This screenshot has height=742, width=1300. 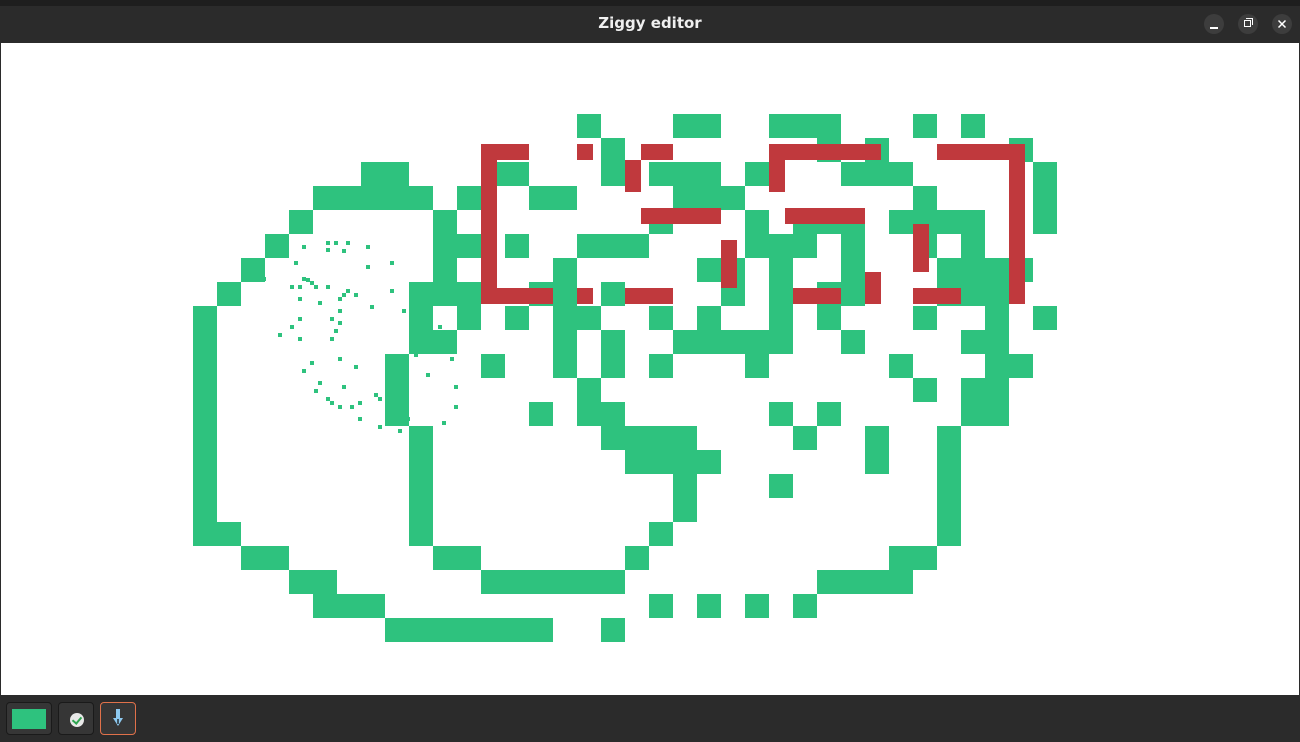 I want to click on close-button, so click(x=1282, y=24).